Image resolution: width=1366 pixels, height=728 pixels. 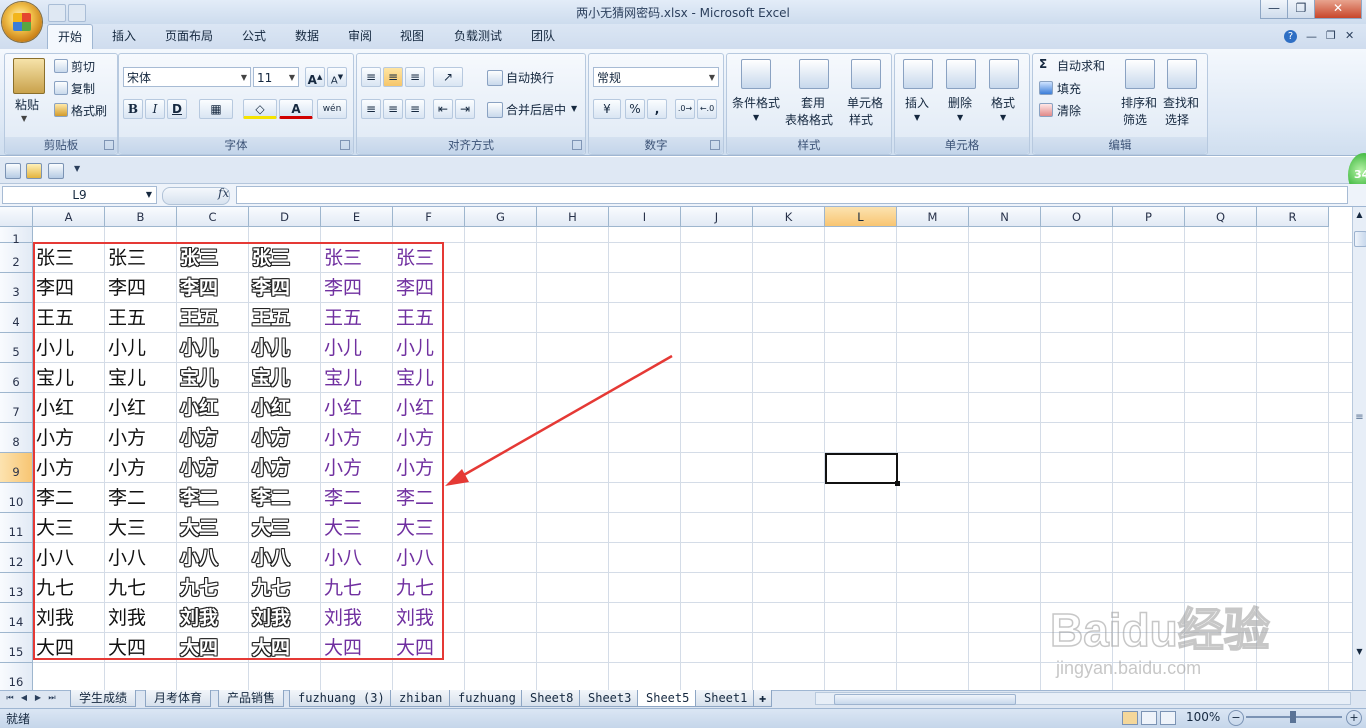 I want to click on restore-button: ❐, so click(x=1301, y=9).